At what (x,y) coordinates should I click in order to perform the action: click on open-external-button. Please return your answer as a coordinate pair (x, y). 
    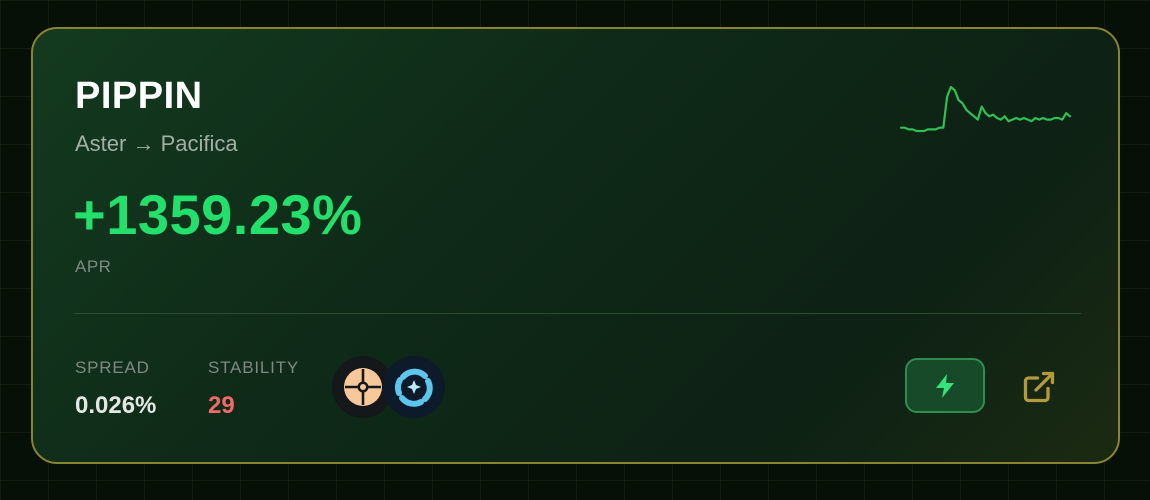
    Looking at the image, I should click on (1039, 387).